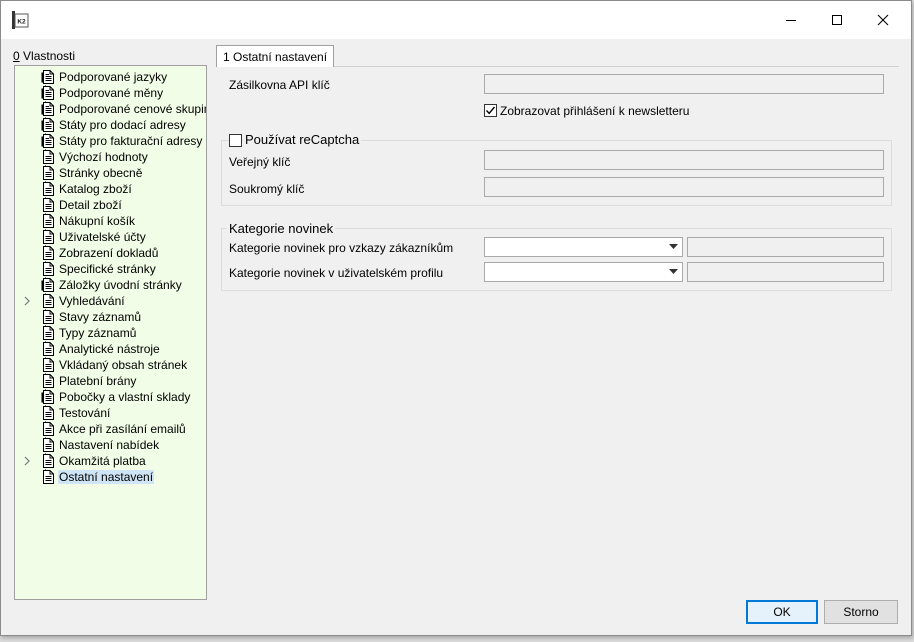  Describe the element at coordinates (101, 173) in the screenshot. I see `tree-item-label: Stránky obecně` at that location.